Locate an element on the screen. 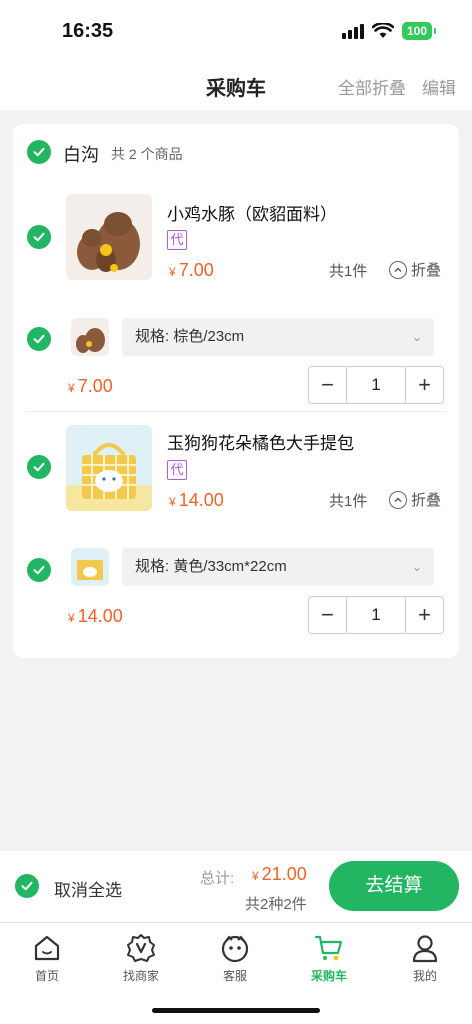 This screenshot has width=472, height=1024. tab-label: 客服 is located at coordinates (234, 976).